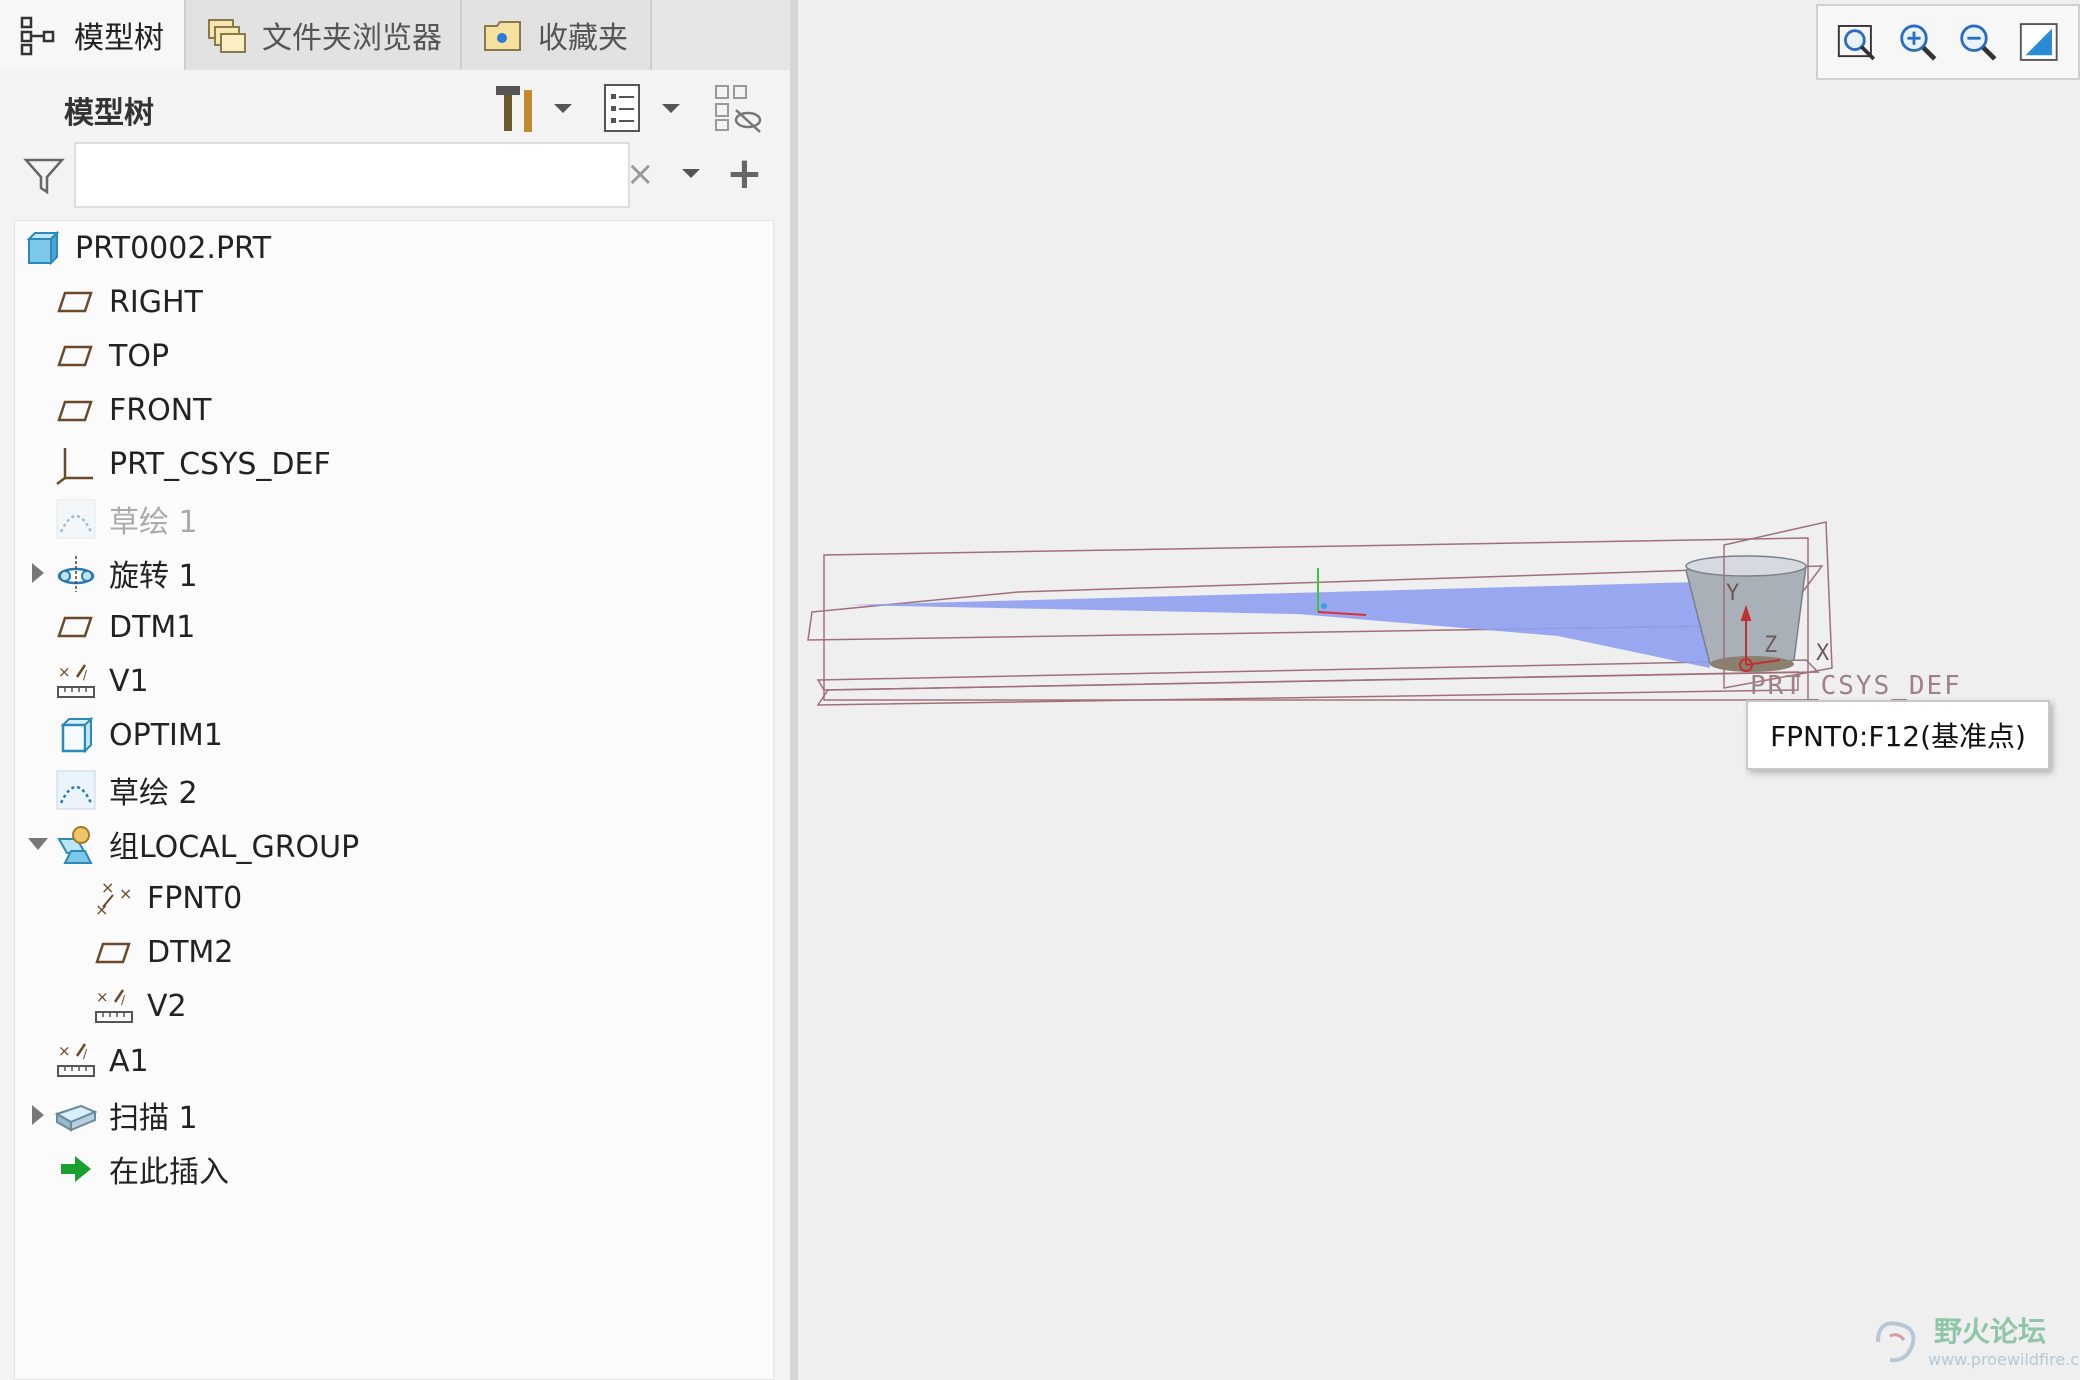 The image size is (2080, 1380). I want to click on tree-item-label: DTM1, so click(152, 627).